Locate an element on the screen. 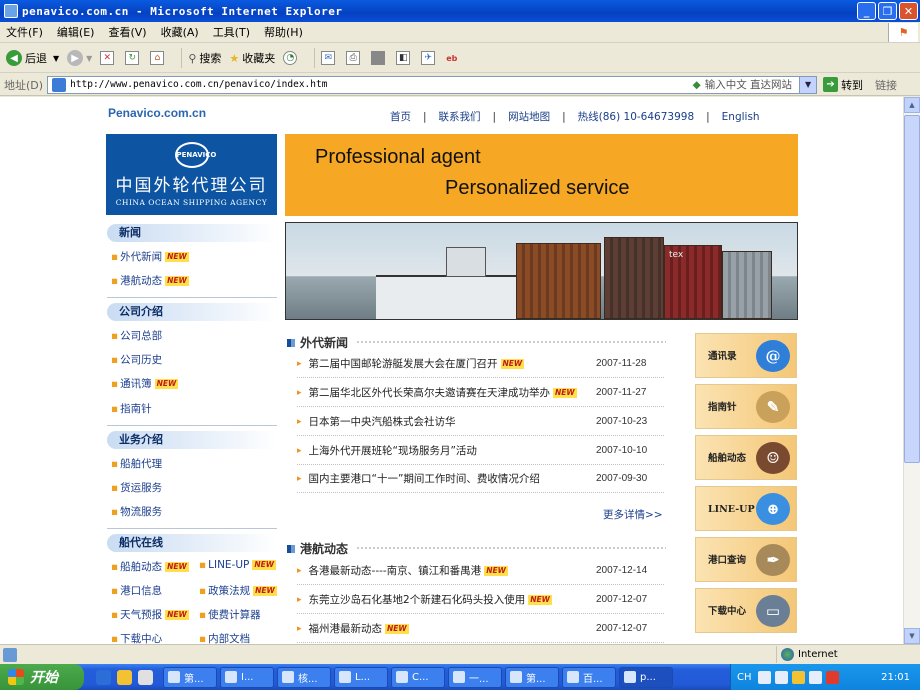 Image resolution: width=920 pixels, height=690 pixels. sidebar-item-lineup: ▪ LINE-UP NEW is located at coordinates (238, 565).